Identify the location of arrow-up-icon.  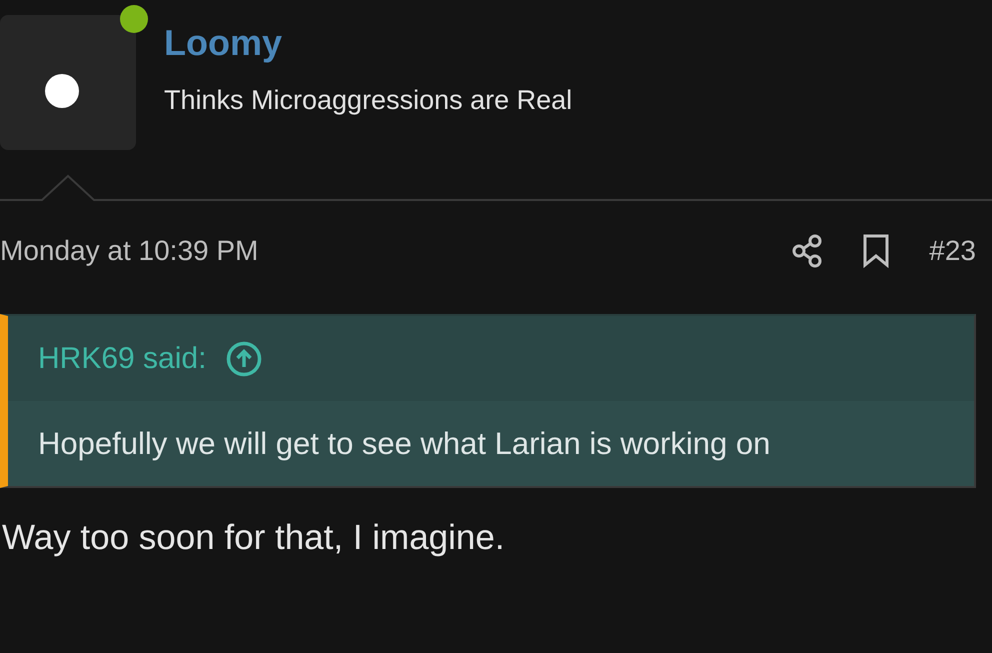
(244, 358).